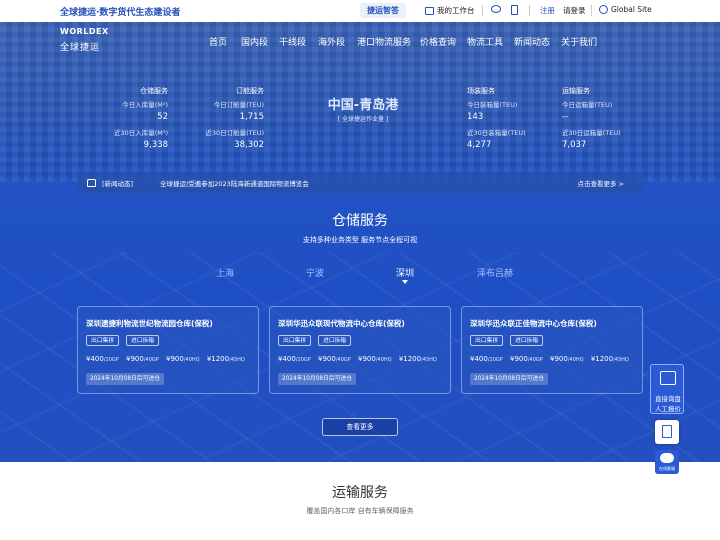 The height and width of the screenshot is (540, 720). Describe the element at coordinates (363, 105) in the screenshot. I see `port-title: 中国-青岛港` at that location.